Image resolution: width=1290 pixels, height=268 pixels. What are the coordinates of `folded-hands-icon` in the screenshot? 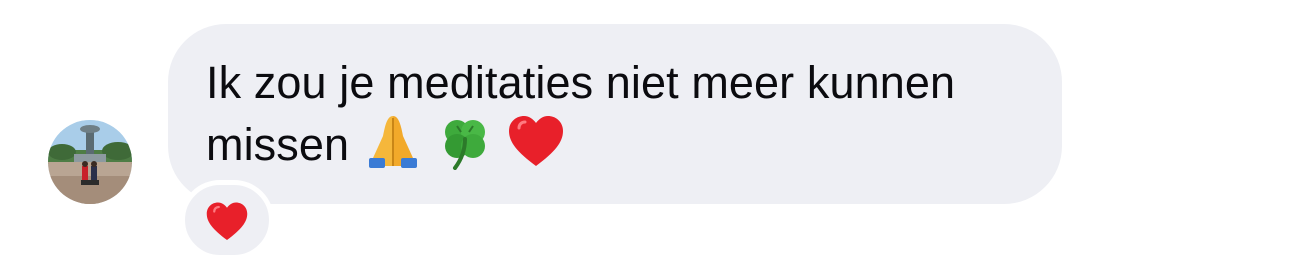 It's located at (393, 148).